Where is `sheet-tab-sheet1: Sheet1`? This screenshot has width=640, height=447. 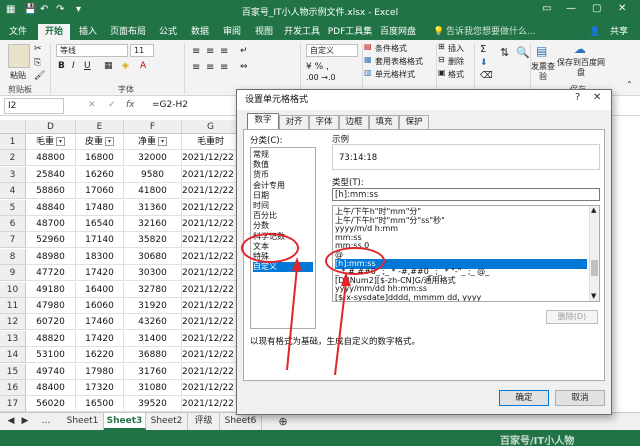 sheet-tab-sheet1: Sheet1 is located at coordinates (83, 421).